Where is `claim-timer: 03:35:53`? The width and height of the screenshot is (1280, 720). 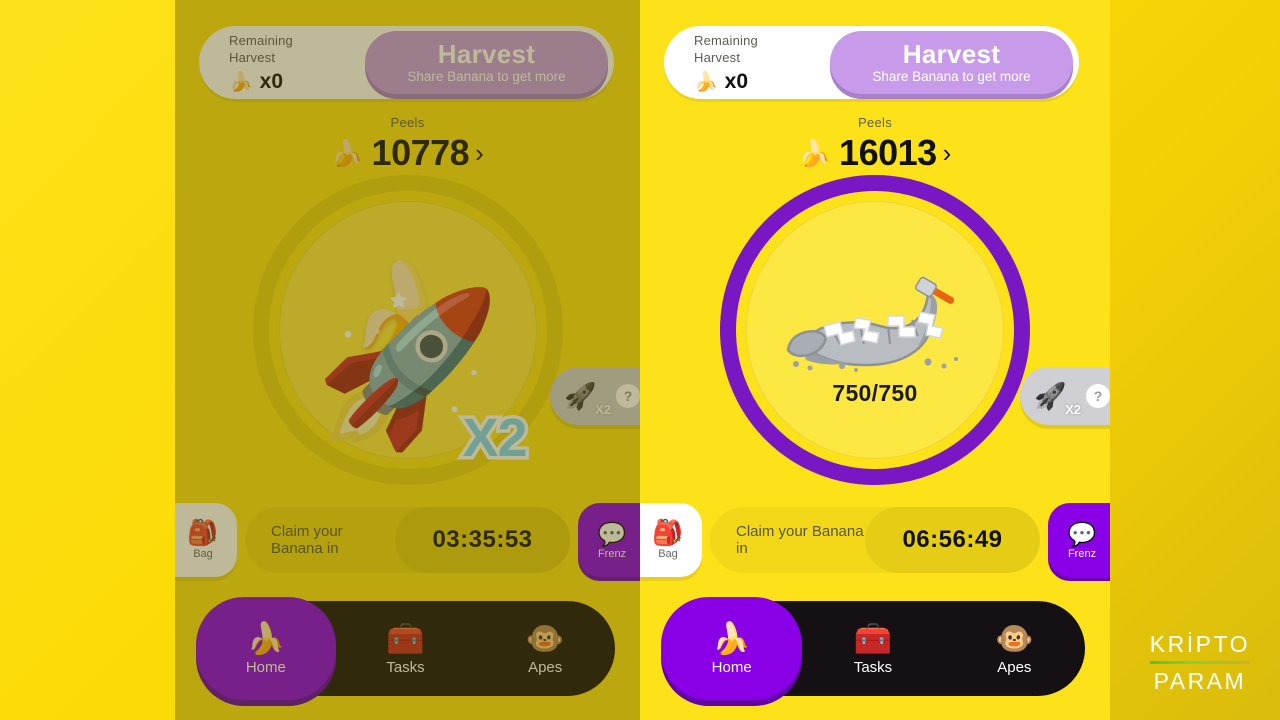 claim-timer: 03:35:53 is located at coordinates (482, 540).